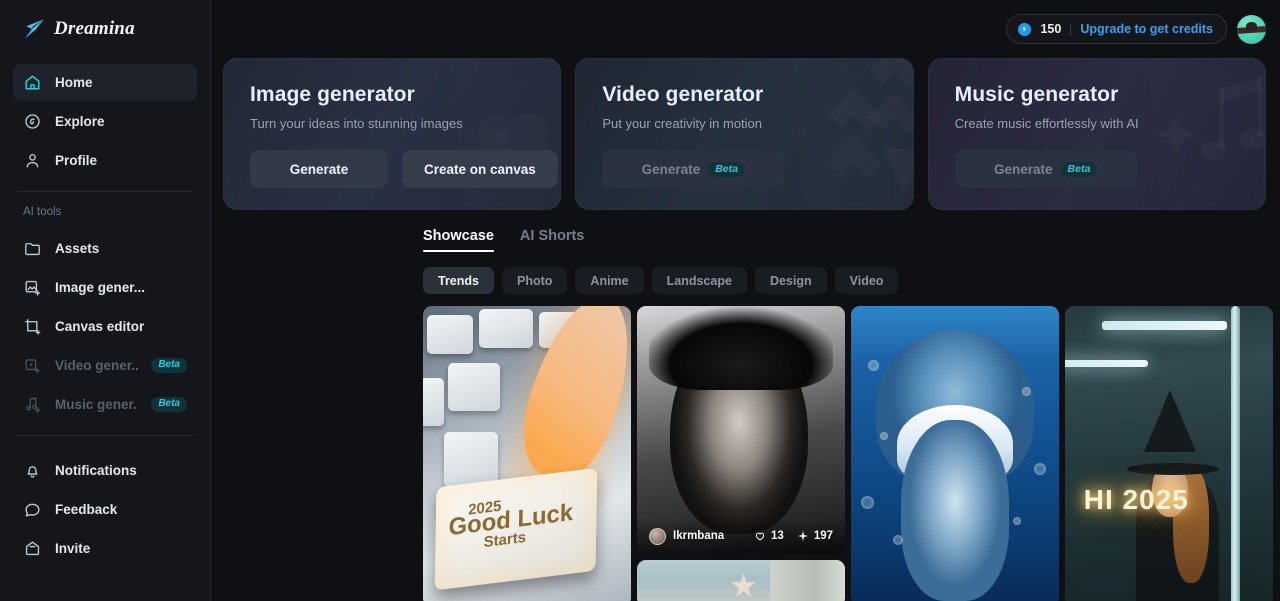 This screenshot has width=1280, height=601. Describe the element at coordinates (105, 435) in the screenshot. I see `sidebar-divider-bottom` at that location.